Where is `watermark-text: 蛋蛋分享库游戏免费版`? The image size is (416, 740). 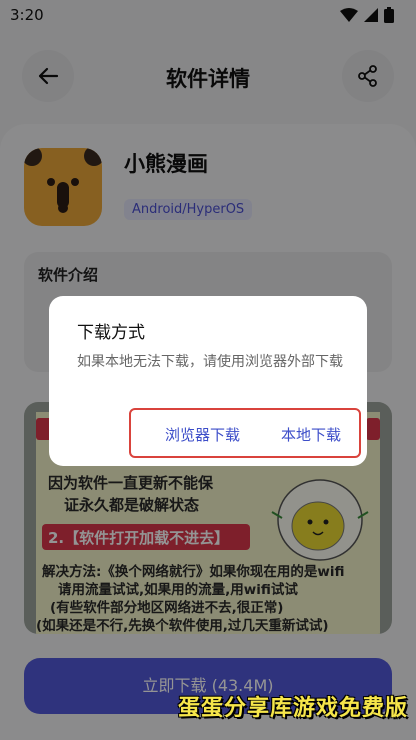 watermark-text: 蛋蛋分享库游戏免费版 is located at coordinates (292, 708).